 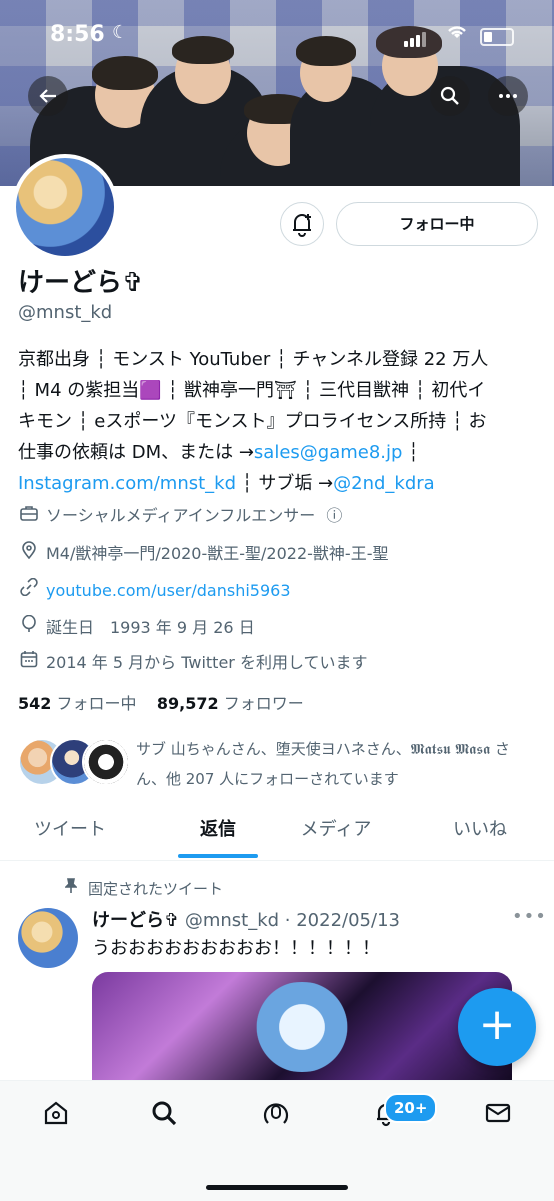 I want to click on info-icon: ⓘ, so click(x=334, y=515).